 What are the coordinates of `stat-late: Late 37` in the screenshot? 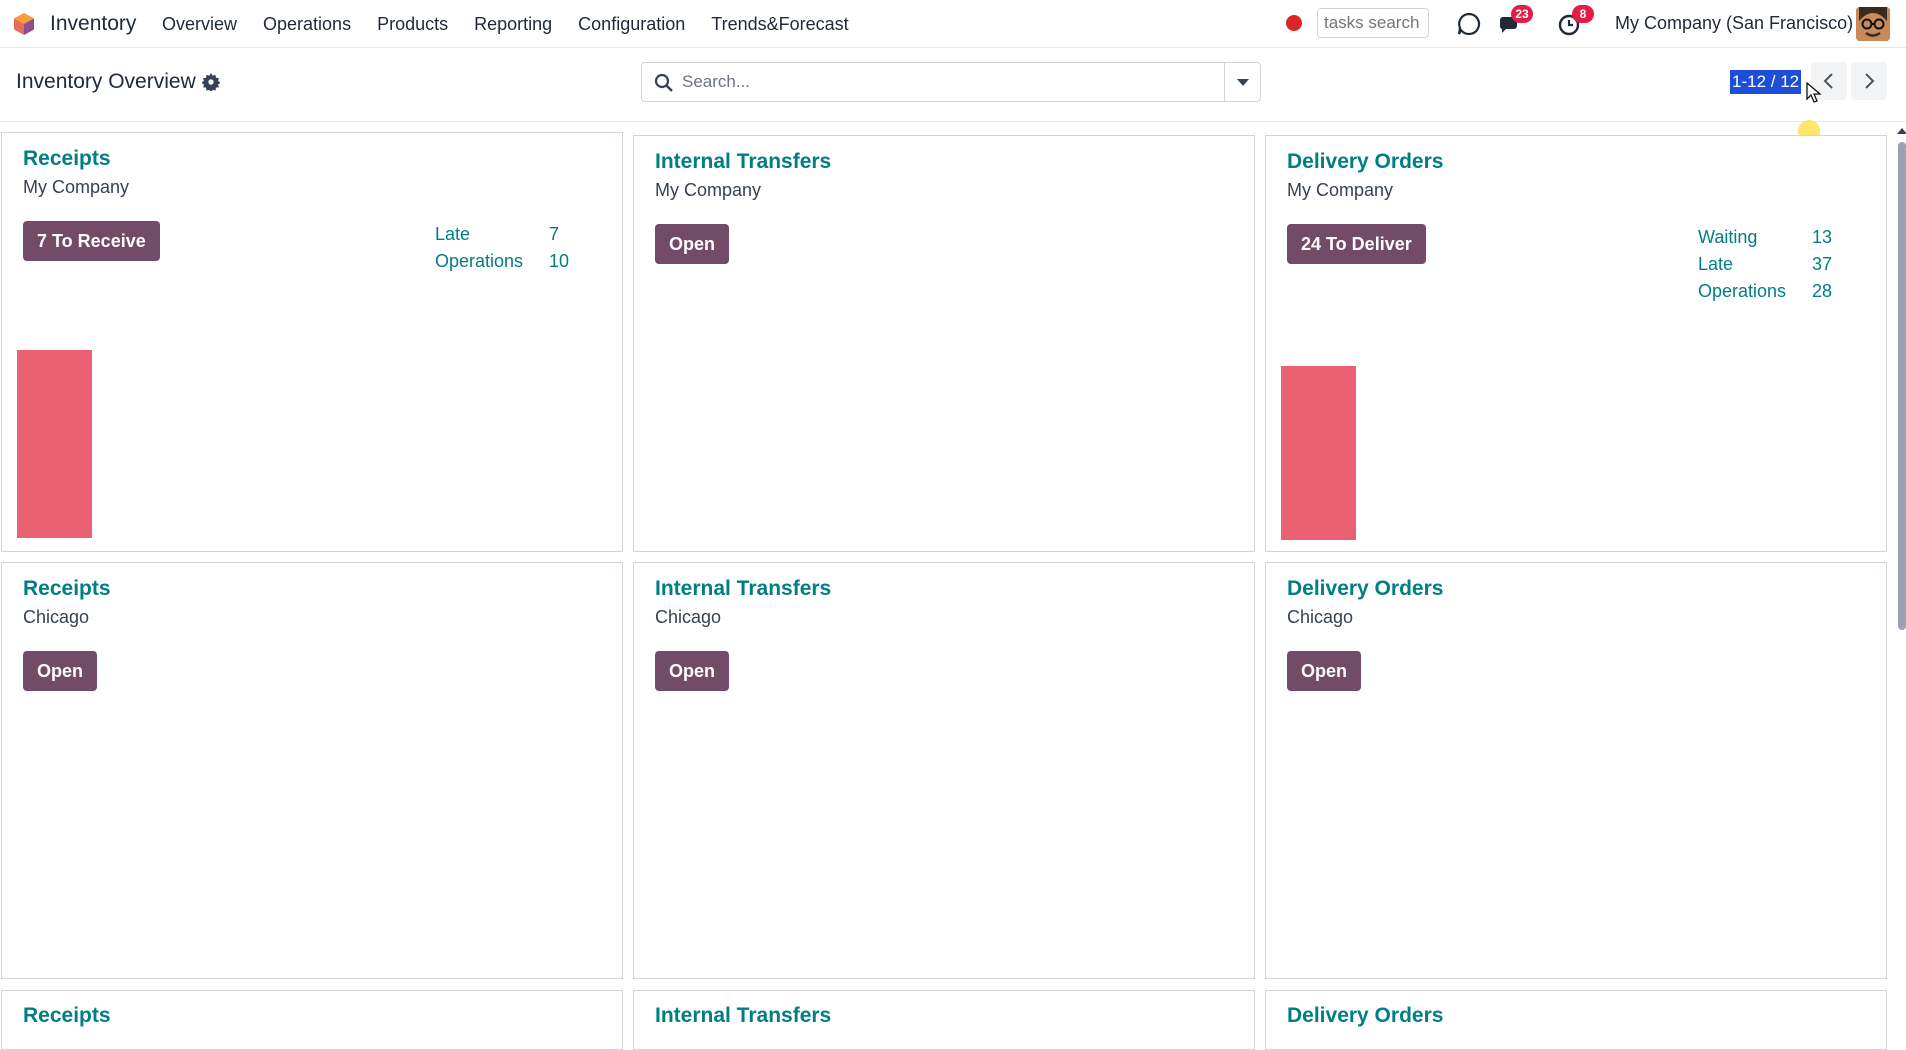 It's located at (1765, 264).